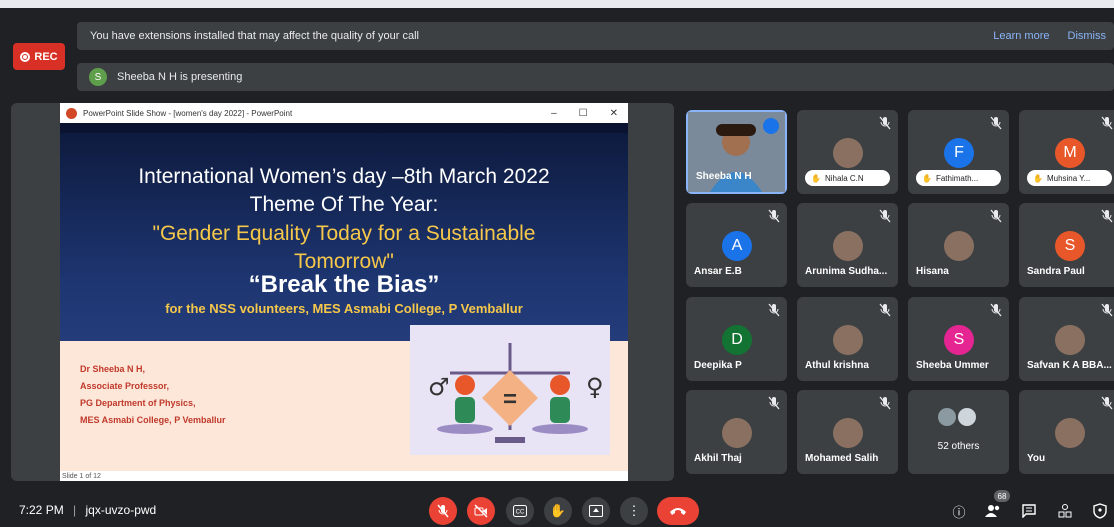  What do you see at coordinates (98, 77) in the screenshot?
I see `presenter-avatar: S` at bounding box center [98, 77].